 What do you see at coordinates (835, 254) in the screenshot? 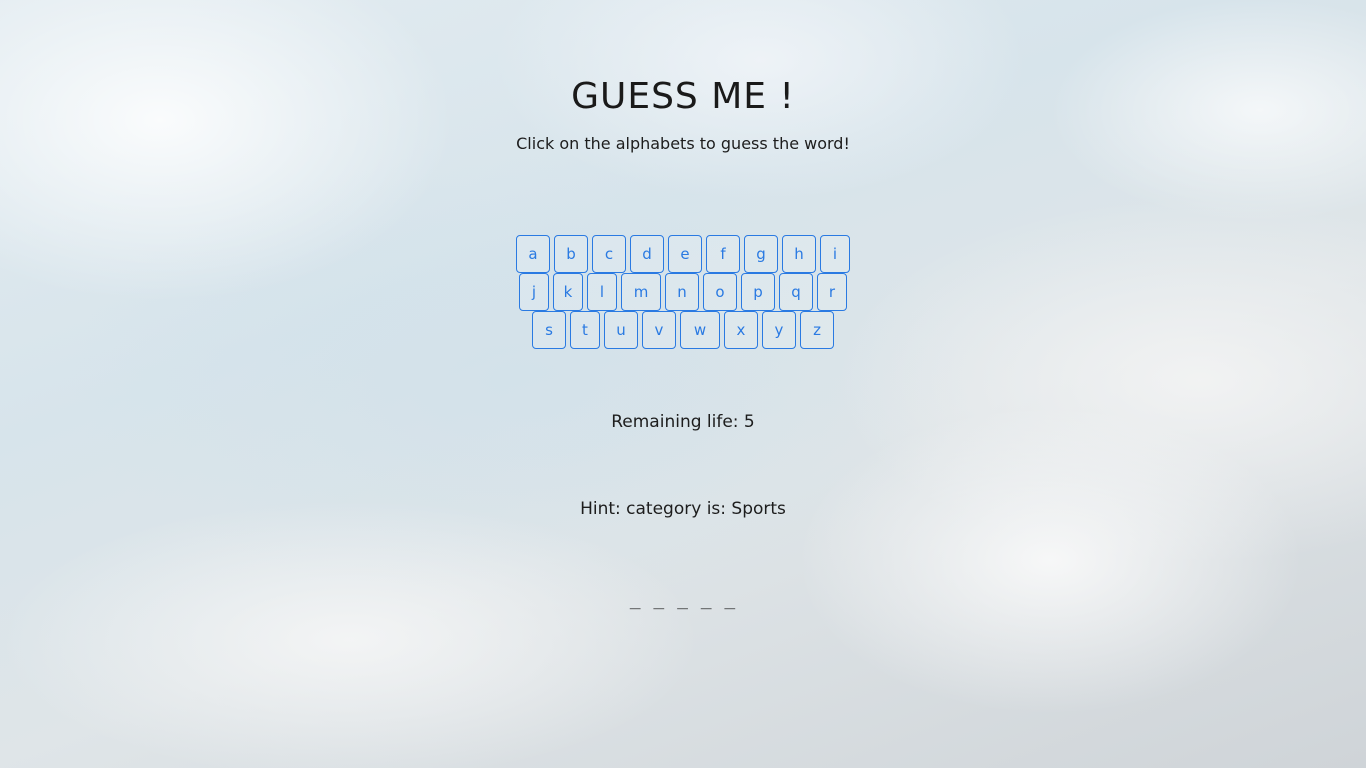
I see `letter-button-i: i` at bounding box center [835, 254].